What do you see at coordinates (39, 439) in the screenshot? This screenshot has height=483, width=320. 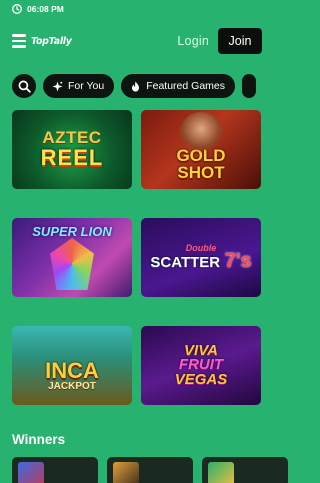 I see `winners-heading: Winners` at bounding box center [39, 439].